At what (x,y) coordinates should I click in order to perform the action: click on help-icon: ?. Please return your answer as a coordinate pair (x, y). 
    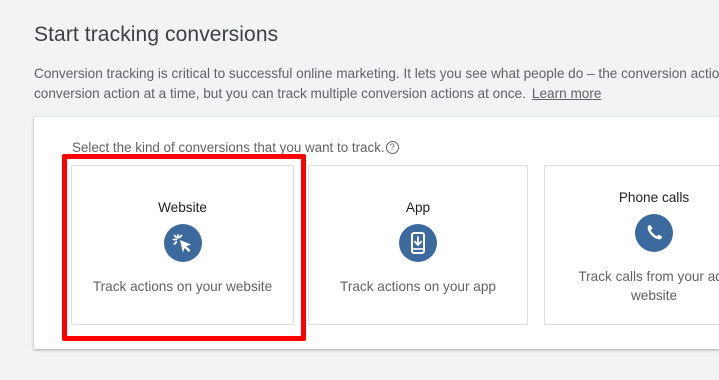
    Looking at the image, I should click on (392, 147).